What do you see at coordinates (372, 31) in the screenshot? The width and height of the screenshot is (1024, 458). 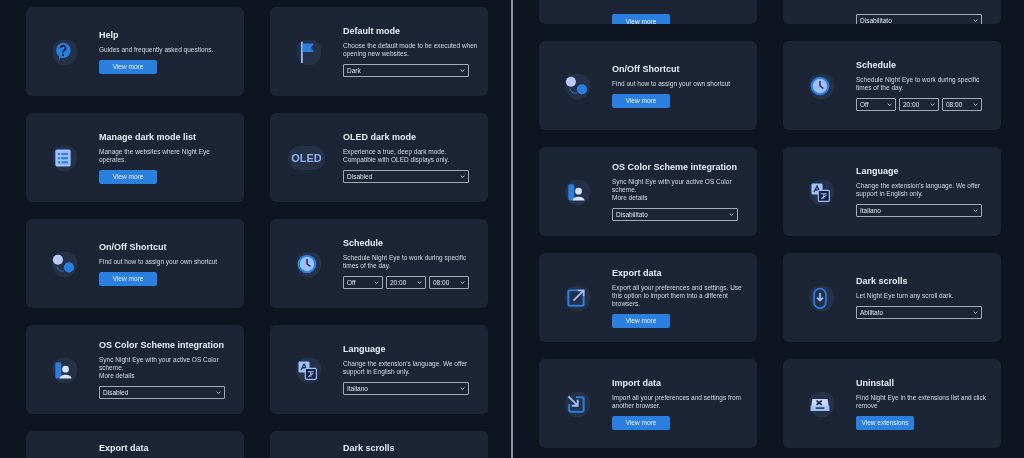 I see `card-title: Default mode` at bounding box center [372, 31].